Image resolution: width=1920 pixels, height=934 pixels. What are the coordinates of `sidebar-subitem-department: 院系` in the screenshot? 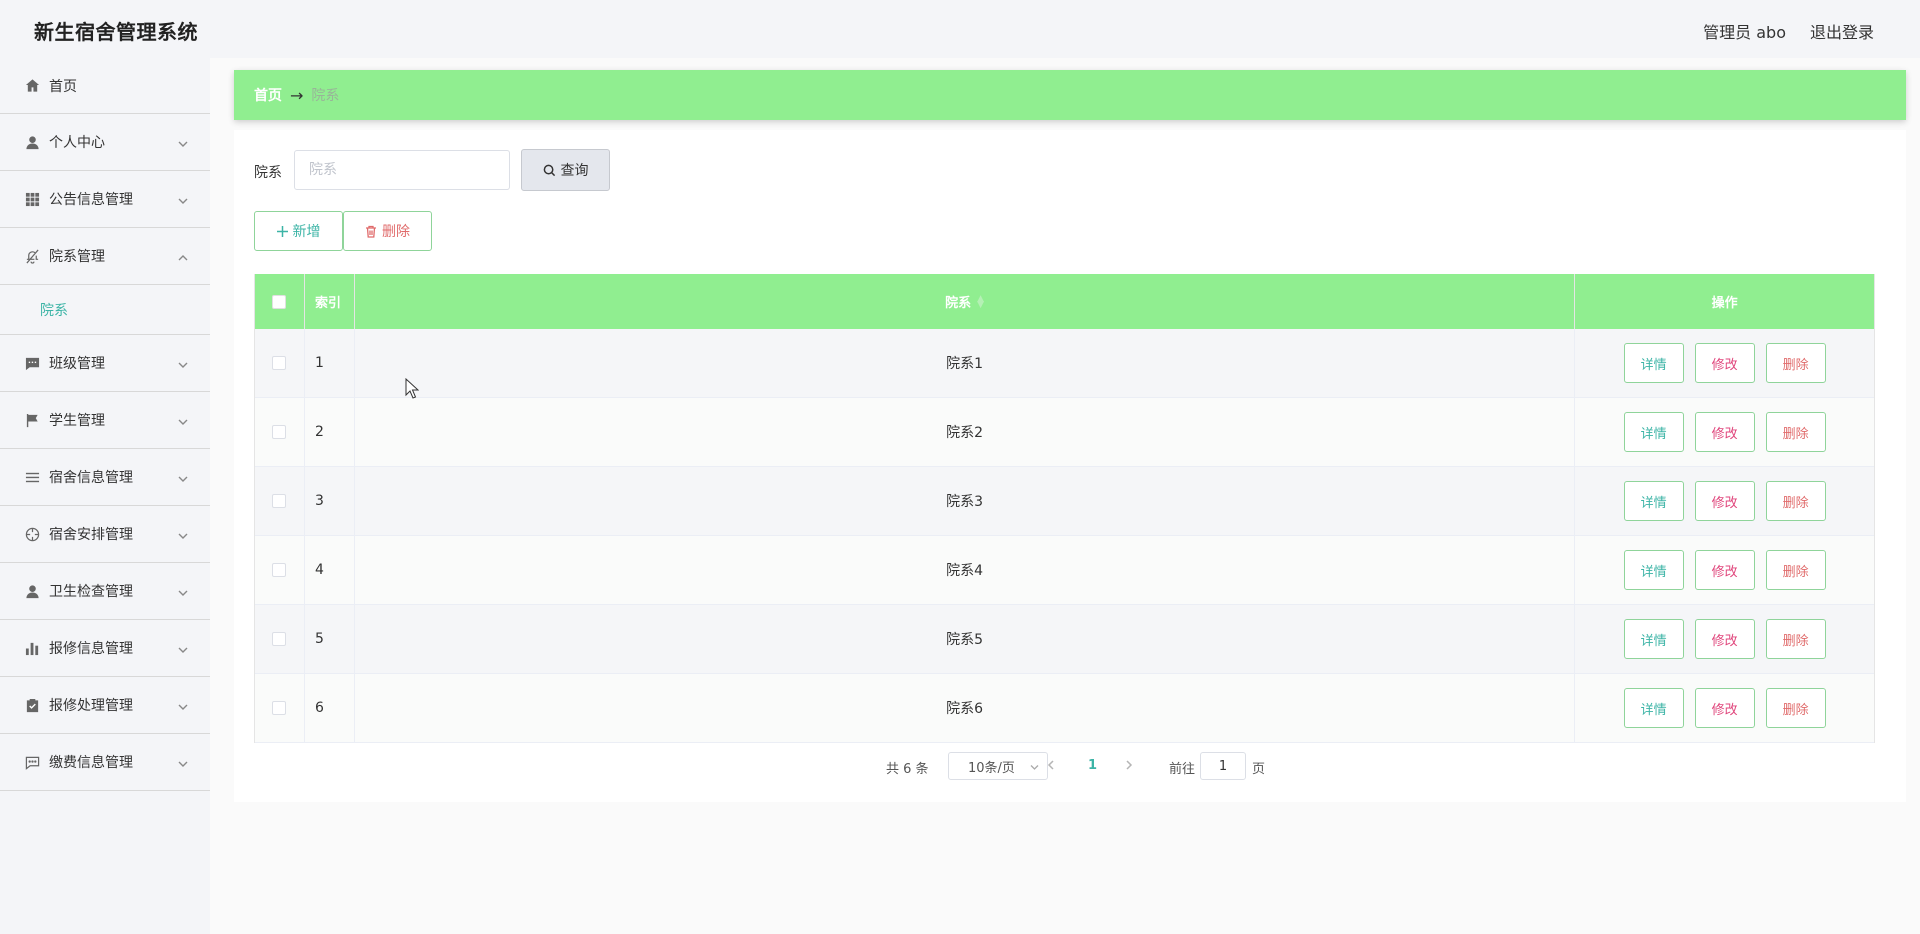 It's located at (105, 310).